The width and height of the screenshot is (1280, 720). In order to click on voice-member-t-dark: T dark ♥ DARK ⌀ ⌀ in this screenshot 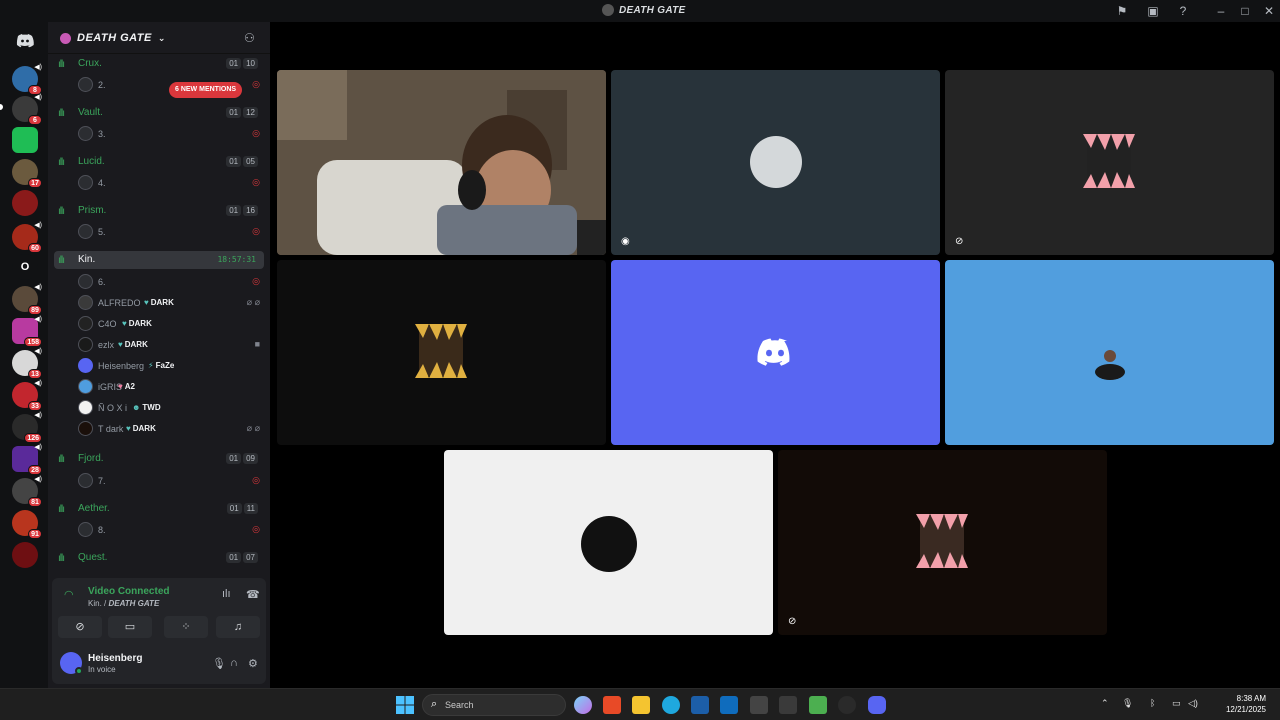, I will do `click(171, 429)`.